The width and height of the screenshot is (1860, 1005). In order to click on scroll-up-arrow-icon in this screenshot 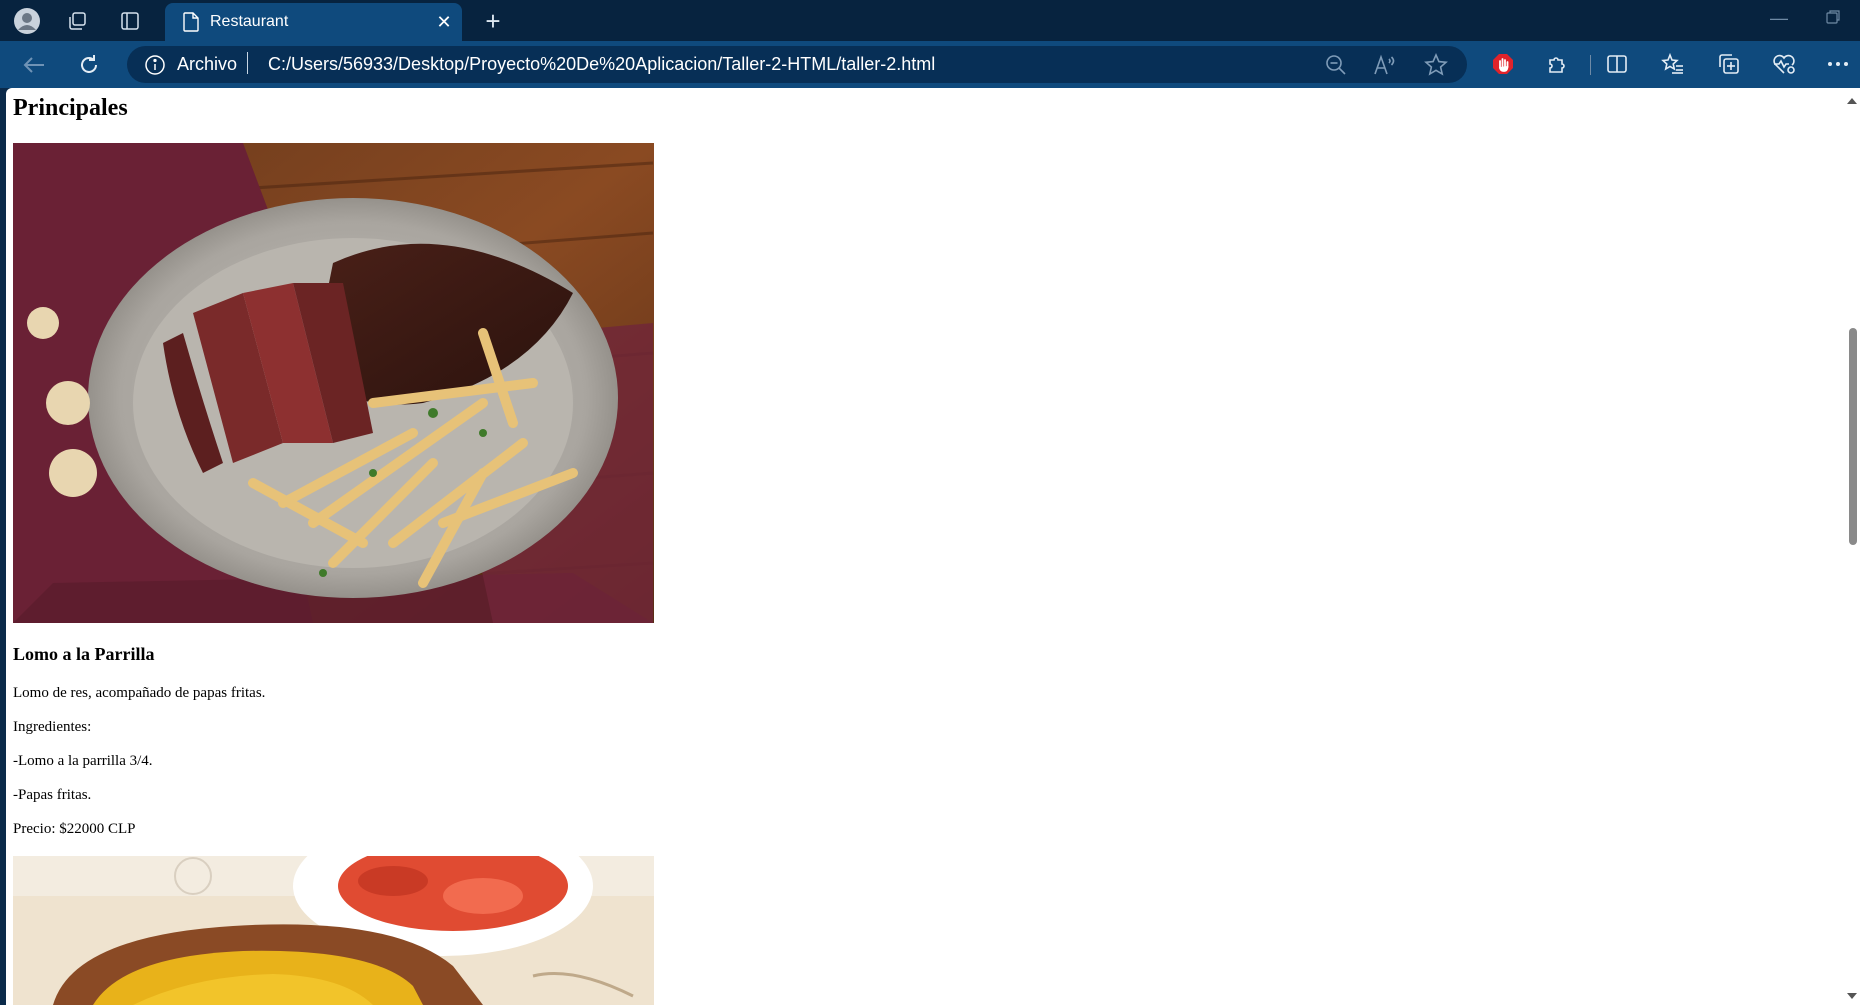, I will do `click(1852, 101)`.